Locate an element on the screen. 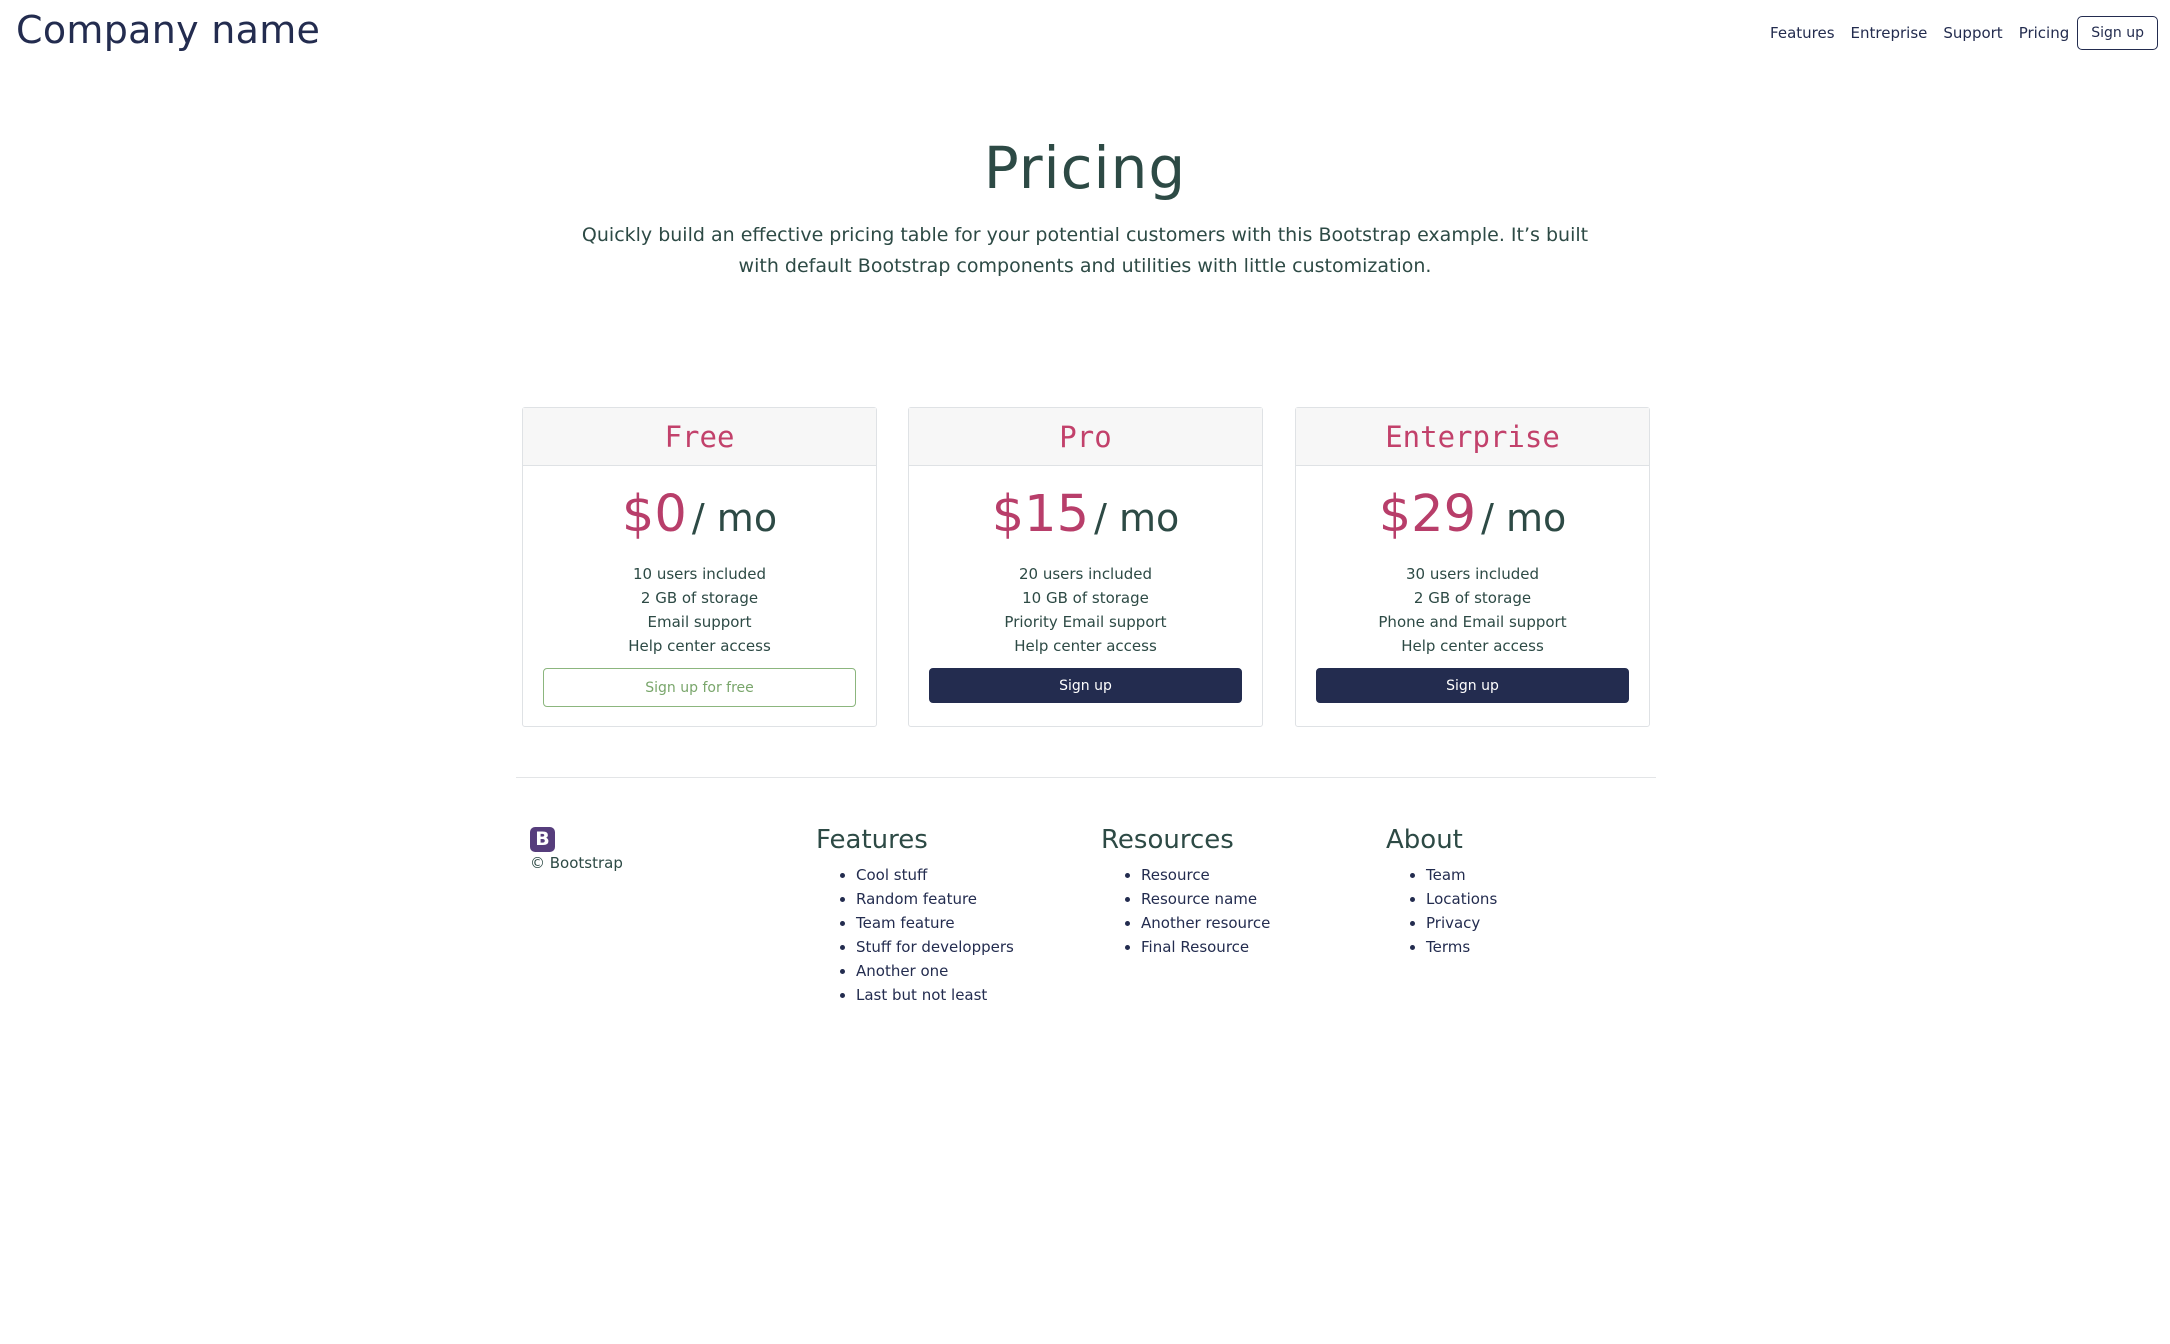  feature-item: Priority Email support is located at coordinates (1085, 622).